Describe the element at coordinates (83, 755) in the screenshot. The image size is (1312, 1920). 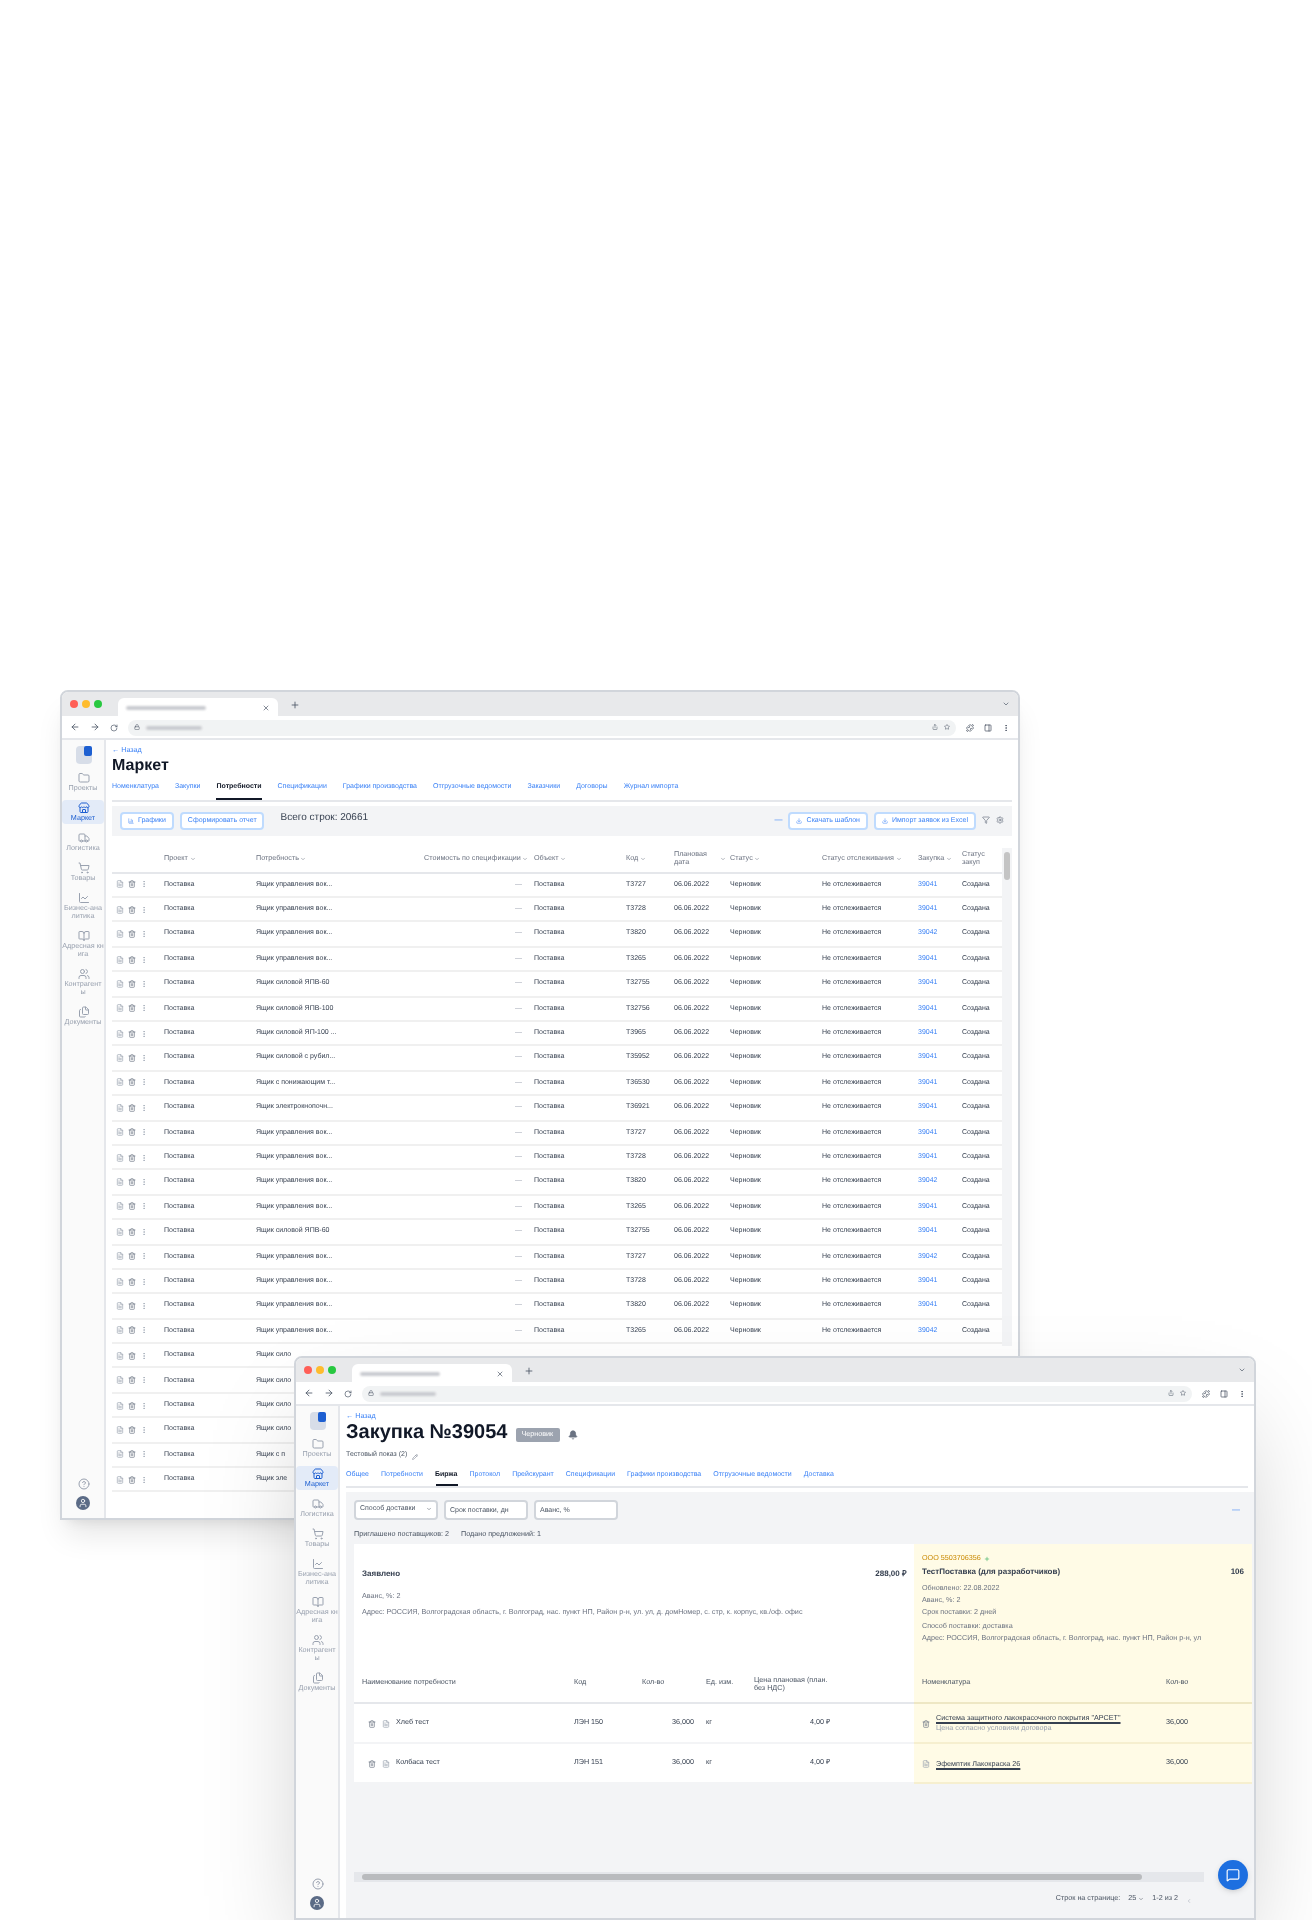
I see `app-logo-icon` at that location.